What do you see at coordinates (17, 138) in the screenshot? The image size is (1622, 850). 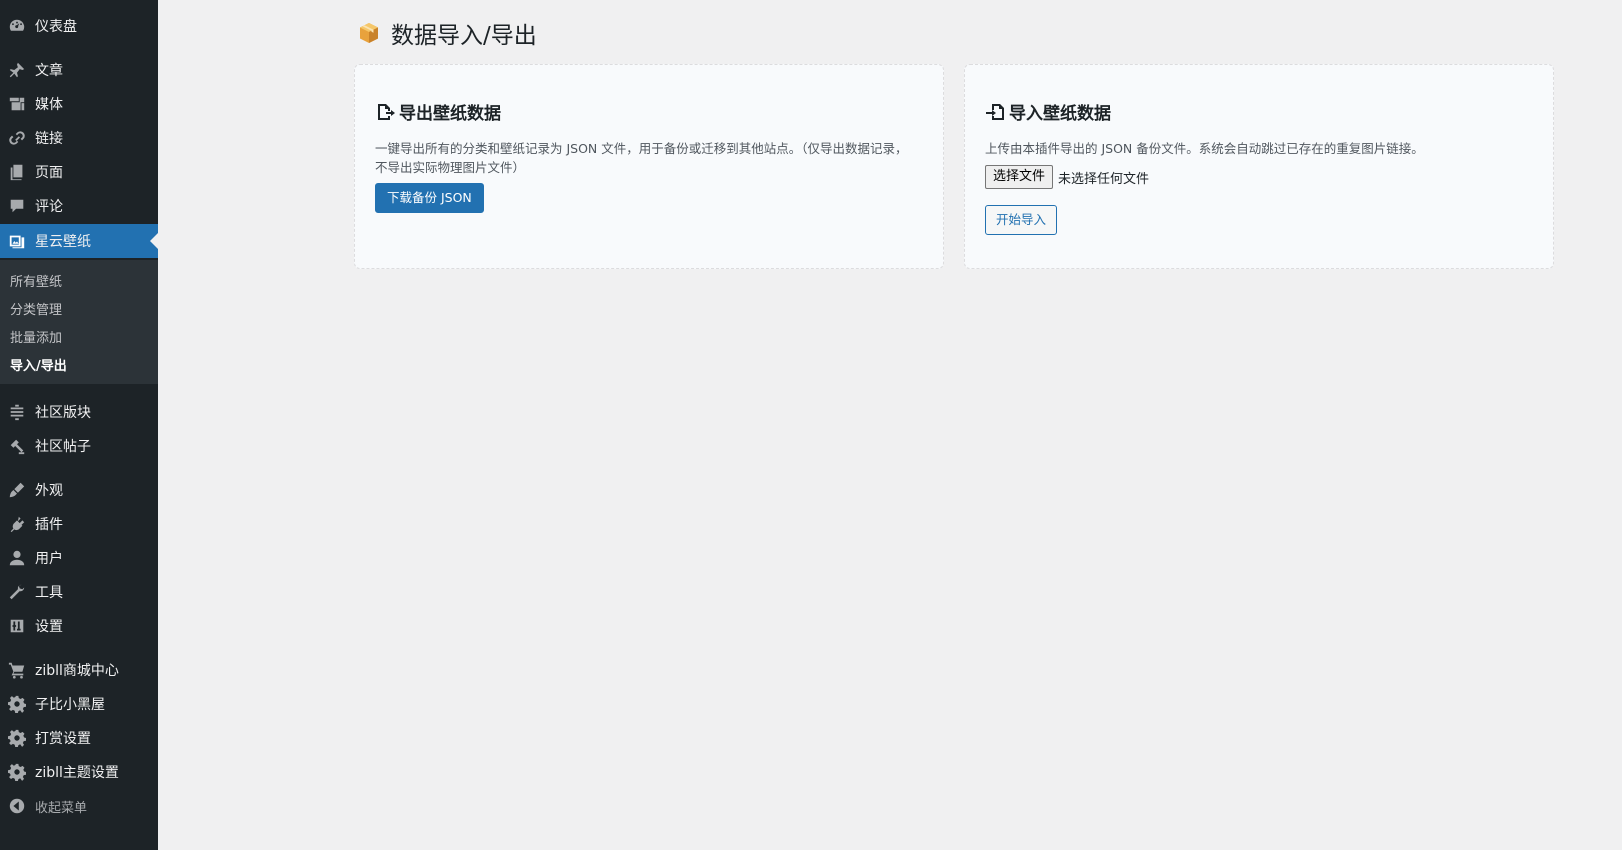 I see `link-icon` at bounding box center [17, 138].